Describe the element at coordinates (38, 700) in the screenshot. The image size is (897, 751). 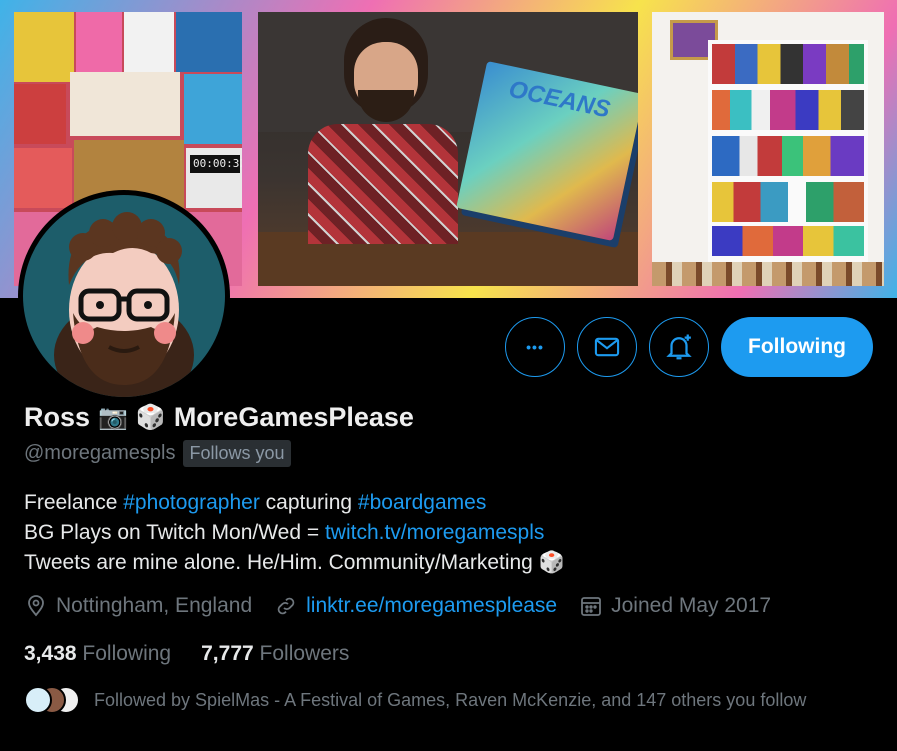
I see `avatar` at that location.